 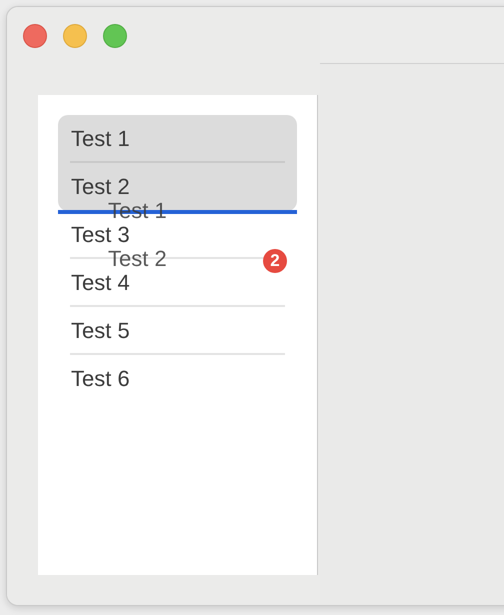 What do you see at coordinates (75, 36) in the screenshot?
I see `minimize-button` at bounding box center [75, 36].